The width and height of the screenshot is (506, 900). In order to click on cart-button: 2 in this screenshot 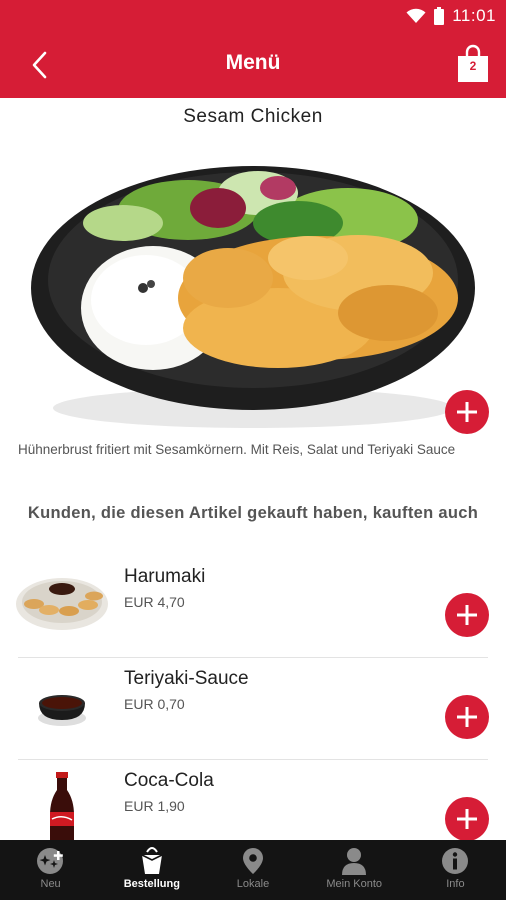, I will do `click(473, 64)`.